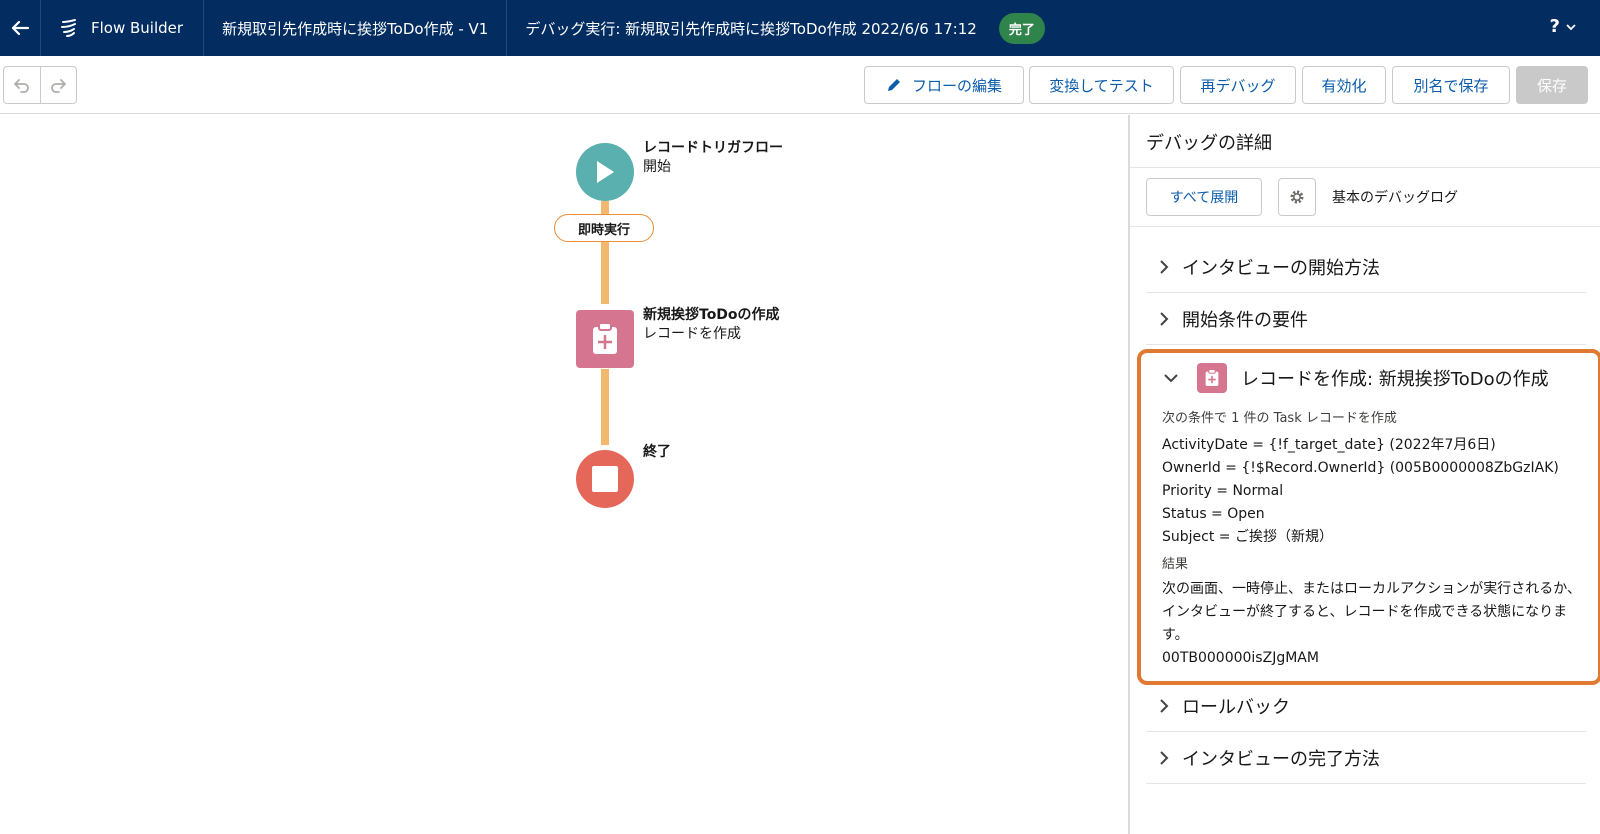  What do you see at coordinates (604, 228) in the screenshot?
I see `path-label: 即時実行` at bounding box center [604, 228].